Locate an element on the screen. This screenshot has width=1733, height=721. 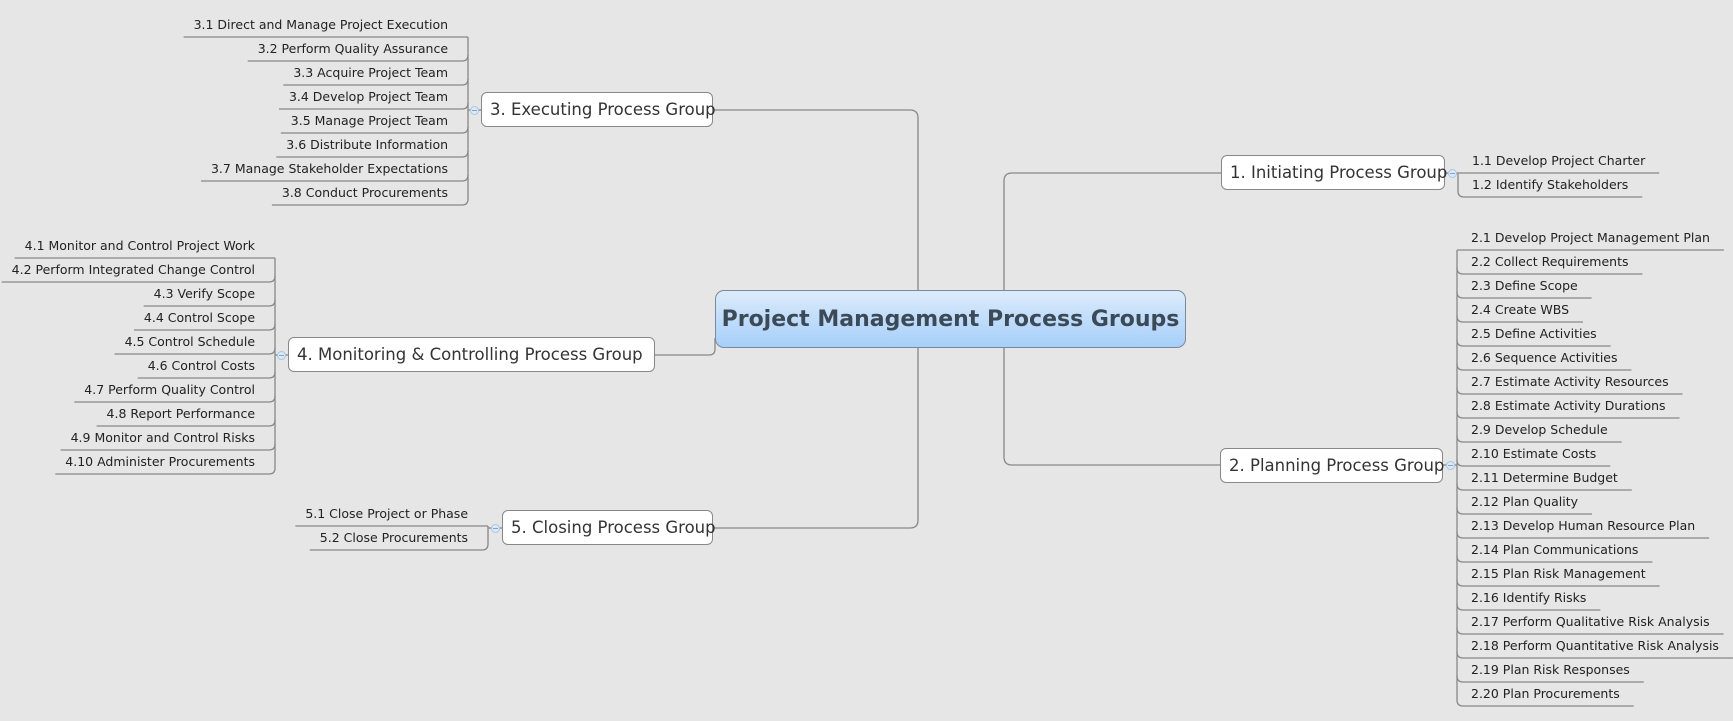
connector-closing is located at coordinates (816, 438).